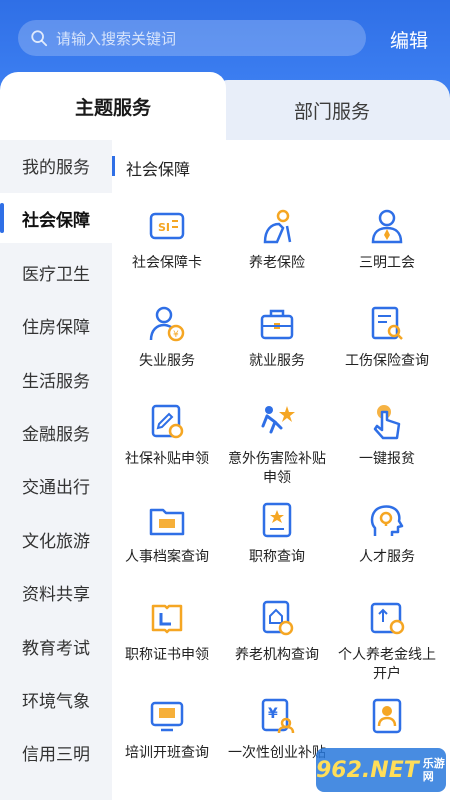  I want to click on watermark-subtext: 乐游网, so click(433, 770).